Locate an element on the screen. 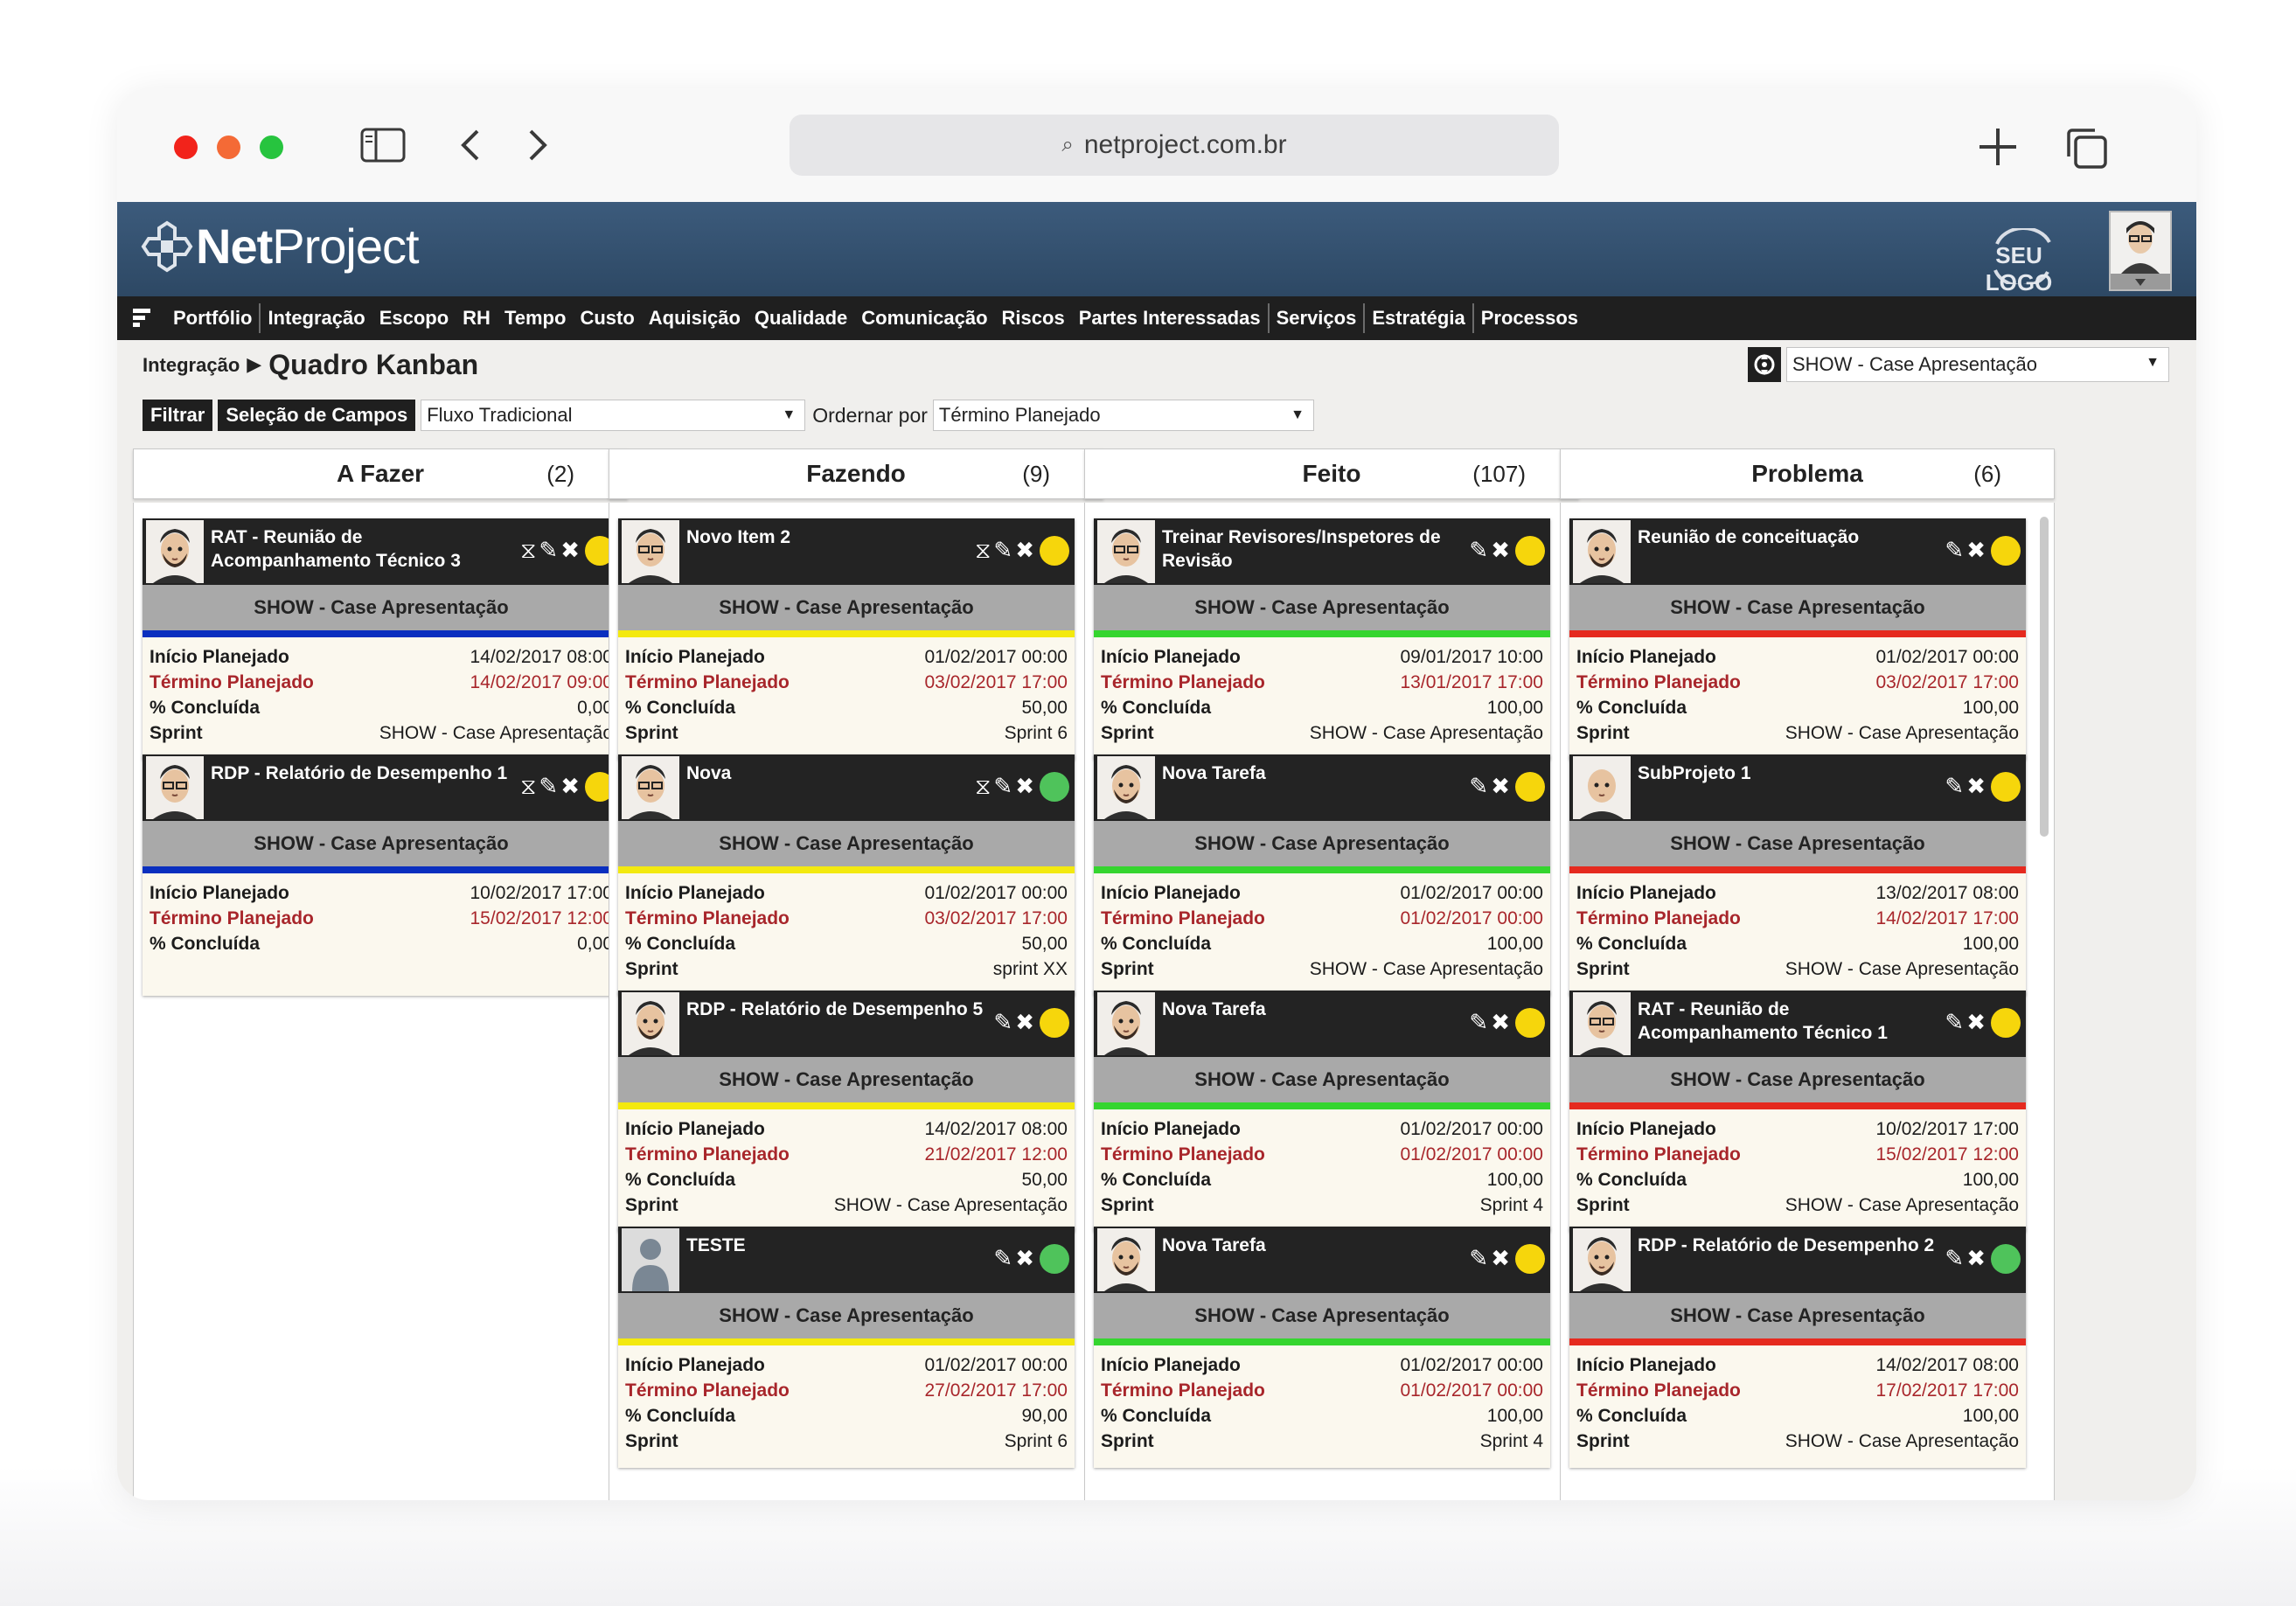 This screenshot has height=1606, width=2296. menu-partes-interessadas: Partes Interessadas is located at coordinates (1170, 318).